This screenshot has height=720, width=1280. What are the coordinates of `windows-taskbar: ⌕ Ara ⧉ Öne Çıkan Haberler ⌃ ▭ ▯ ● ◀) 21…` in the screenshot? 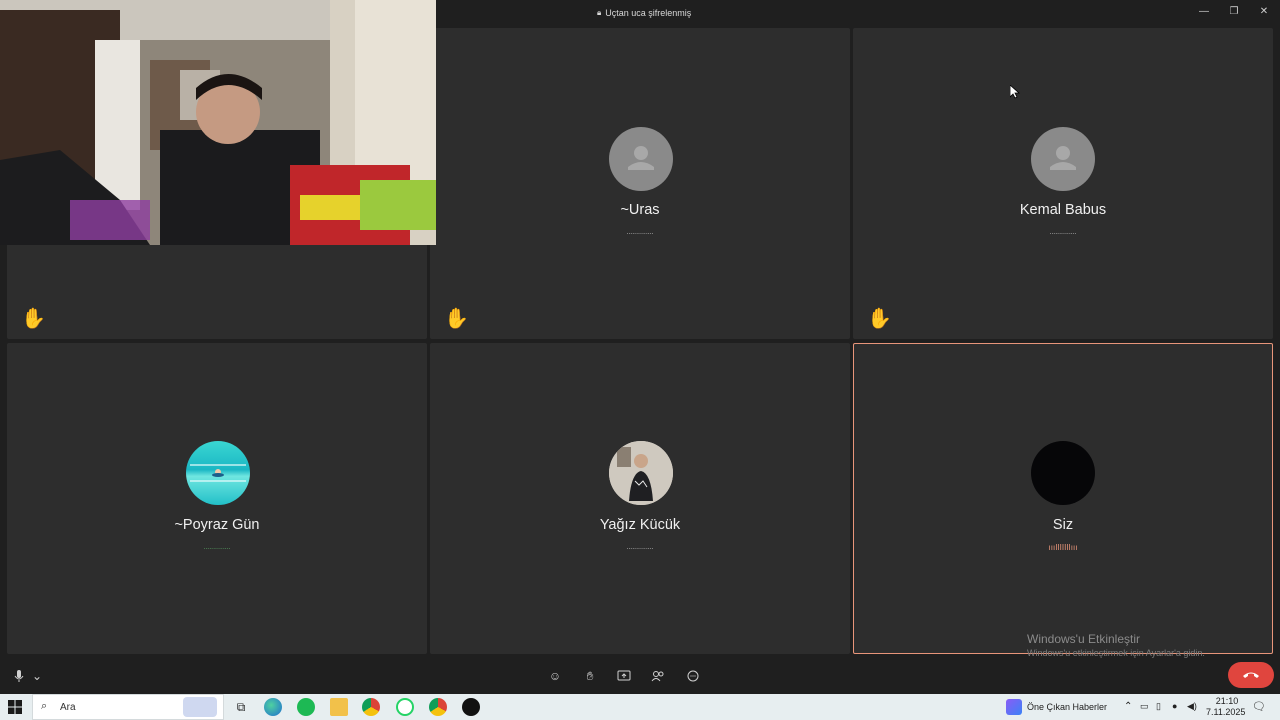 It's located at (640, 707).